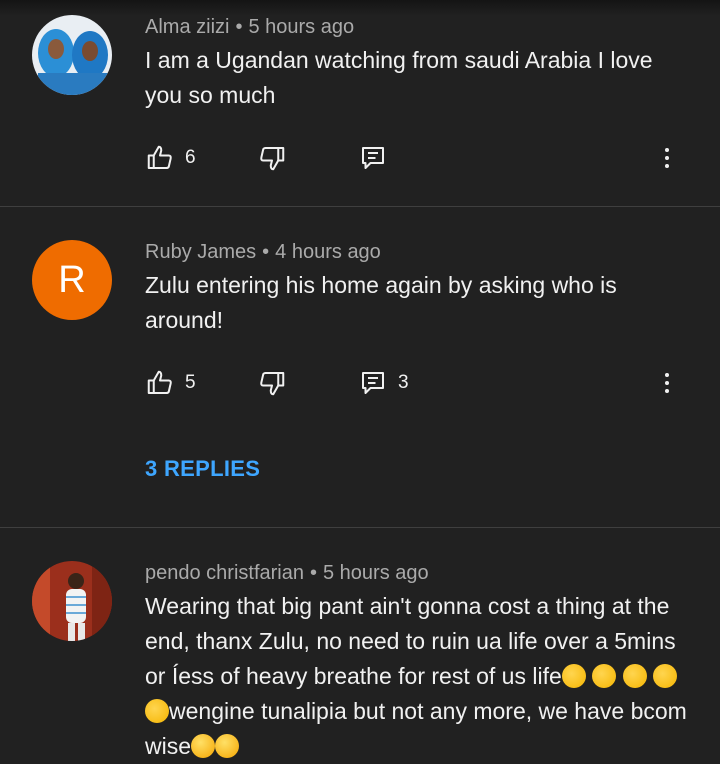  I want to click on like-count: 6, so click(190, 157).